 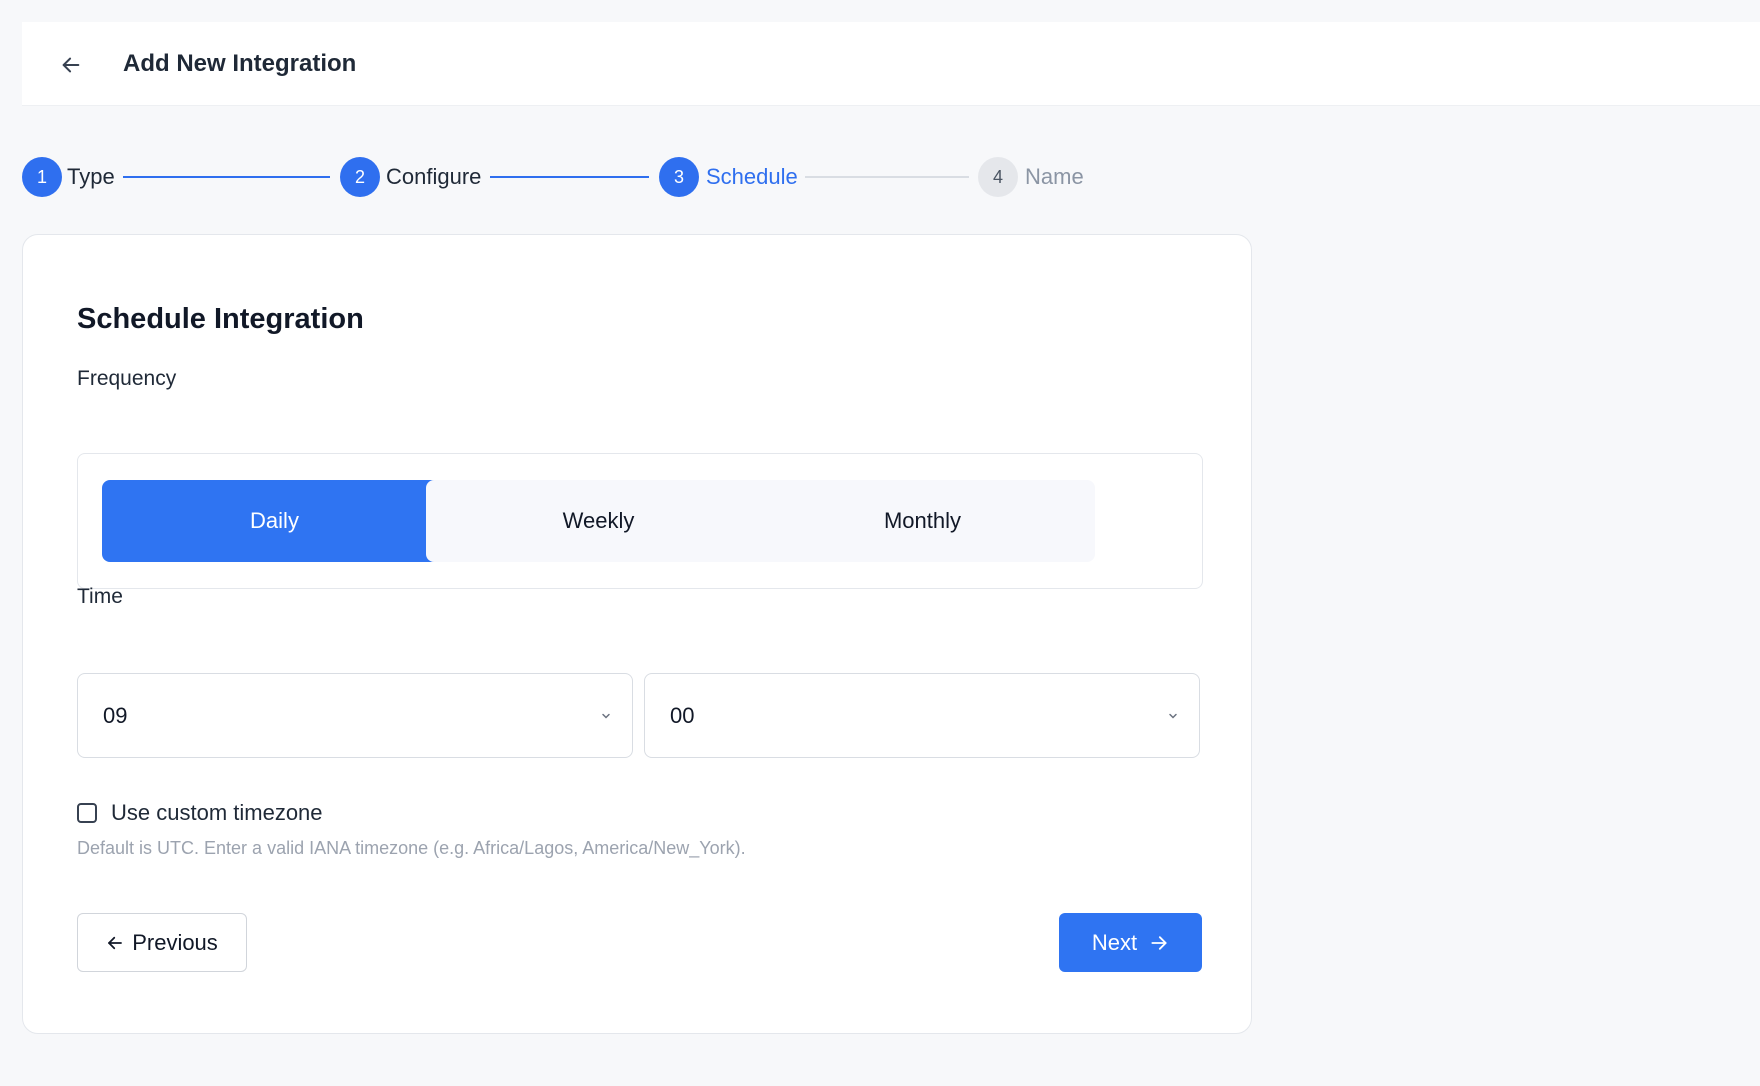 I want to click on step-2-label: Configure, so click(x=434, y=176).